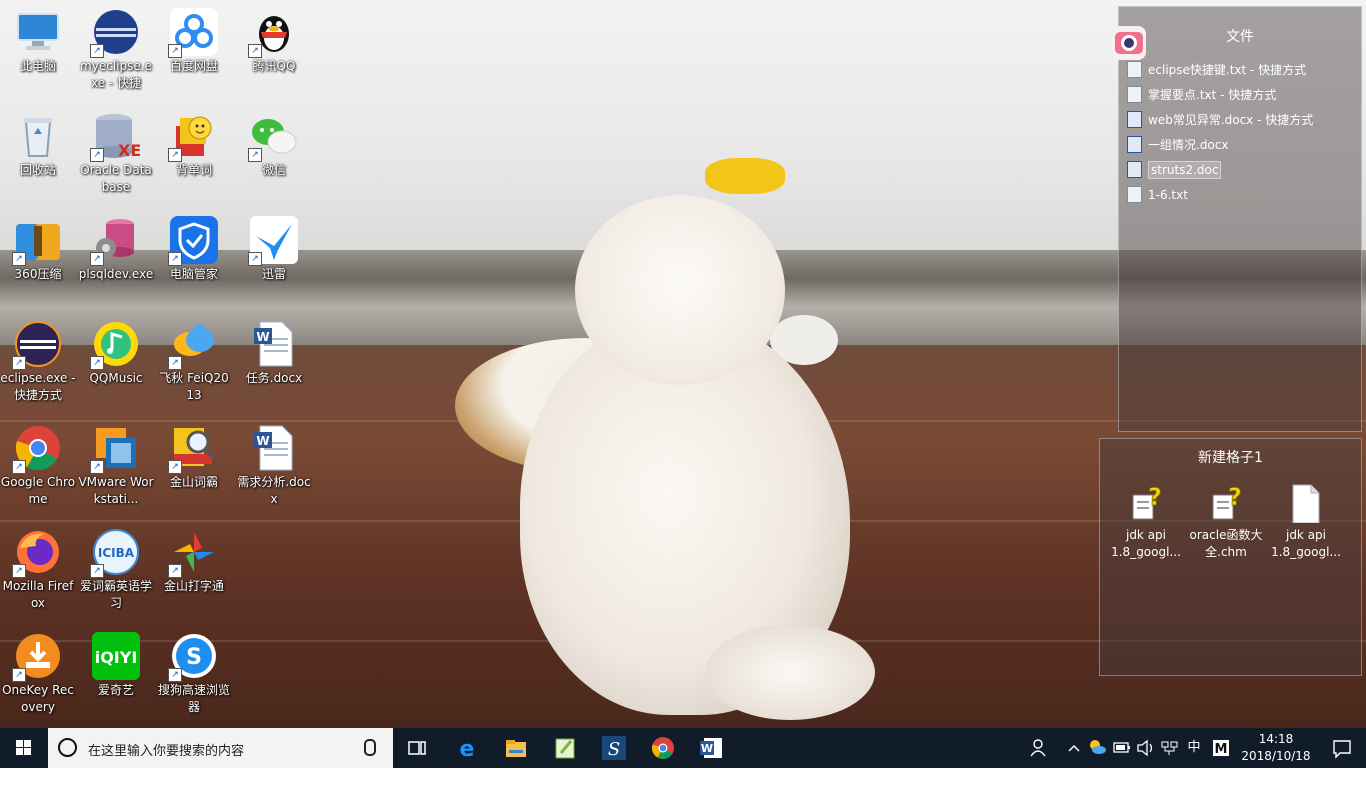 Image resolution: width=1366 pixels, height=785 pixels. What do you see at coordinates (194, 674) in the screenshot?
I see `desktop-icon-sogou-browser: S ↗ 搜狗高速浏览器` at bounding box center [194, 674].